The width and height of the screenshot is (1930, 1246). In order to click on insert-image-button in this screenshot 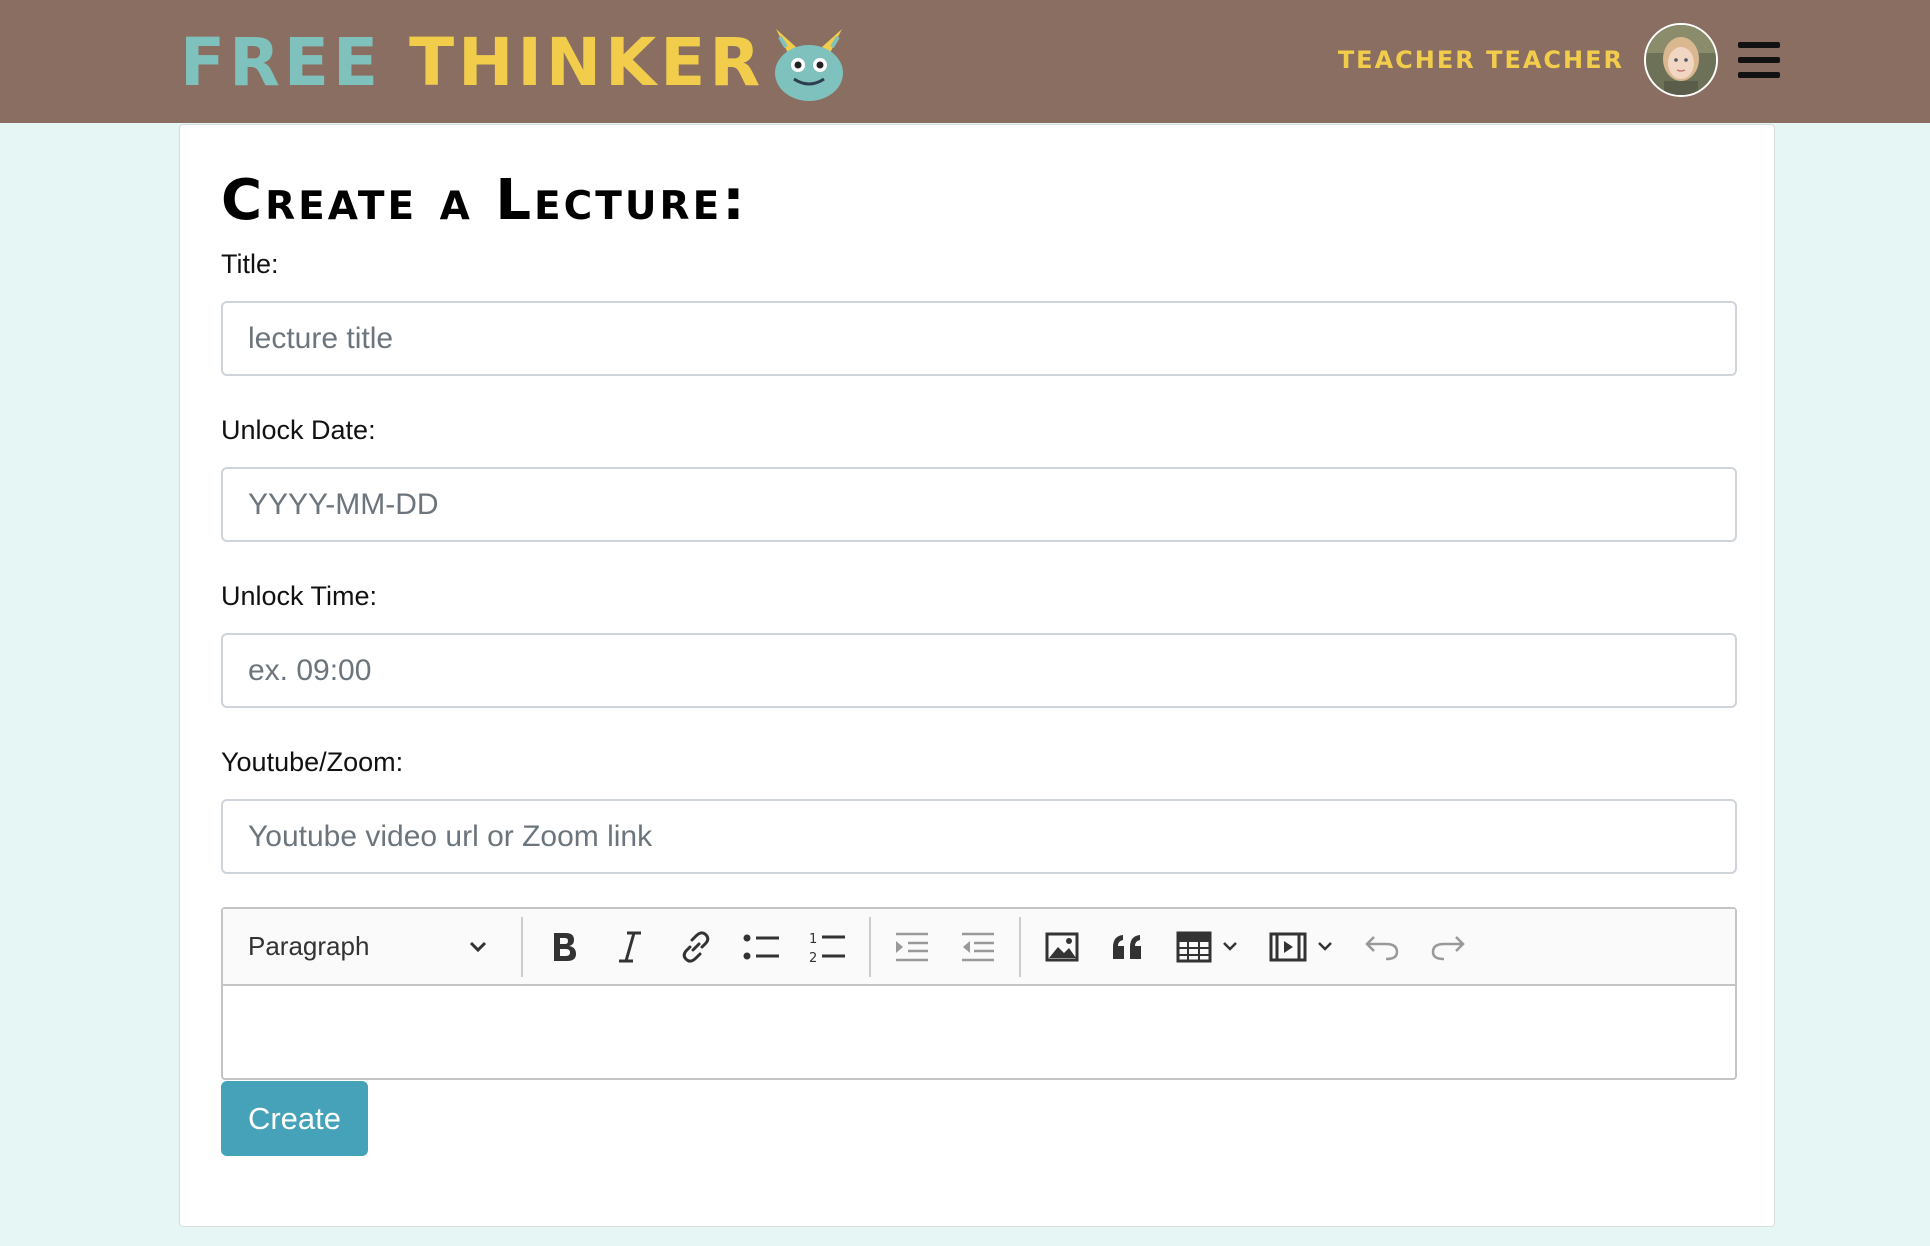, I will do `click(1062, 947)`.